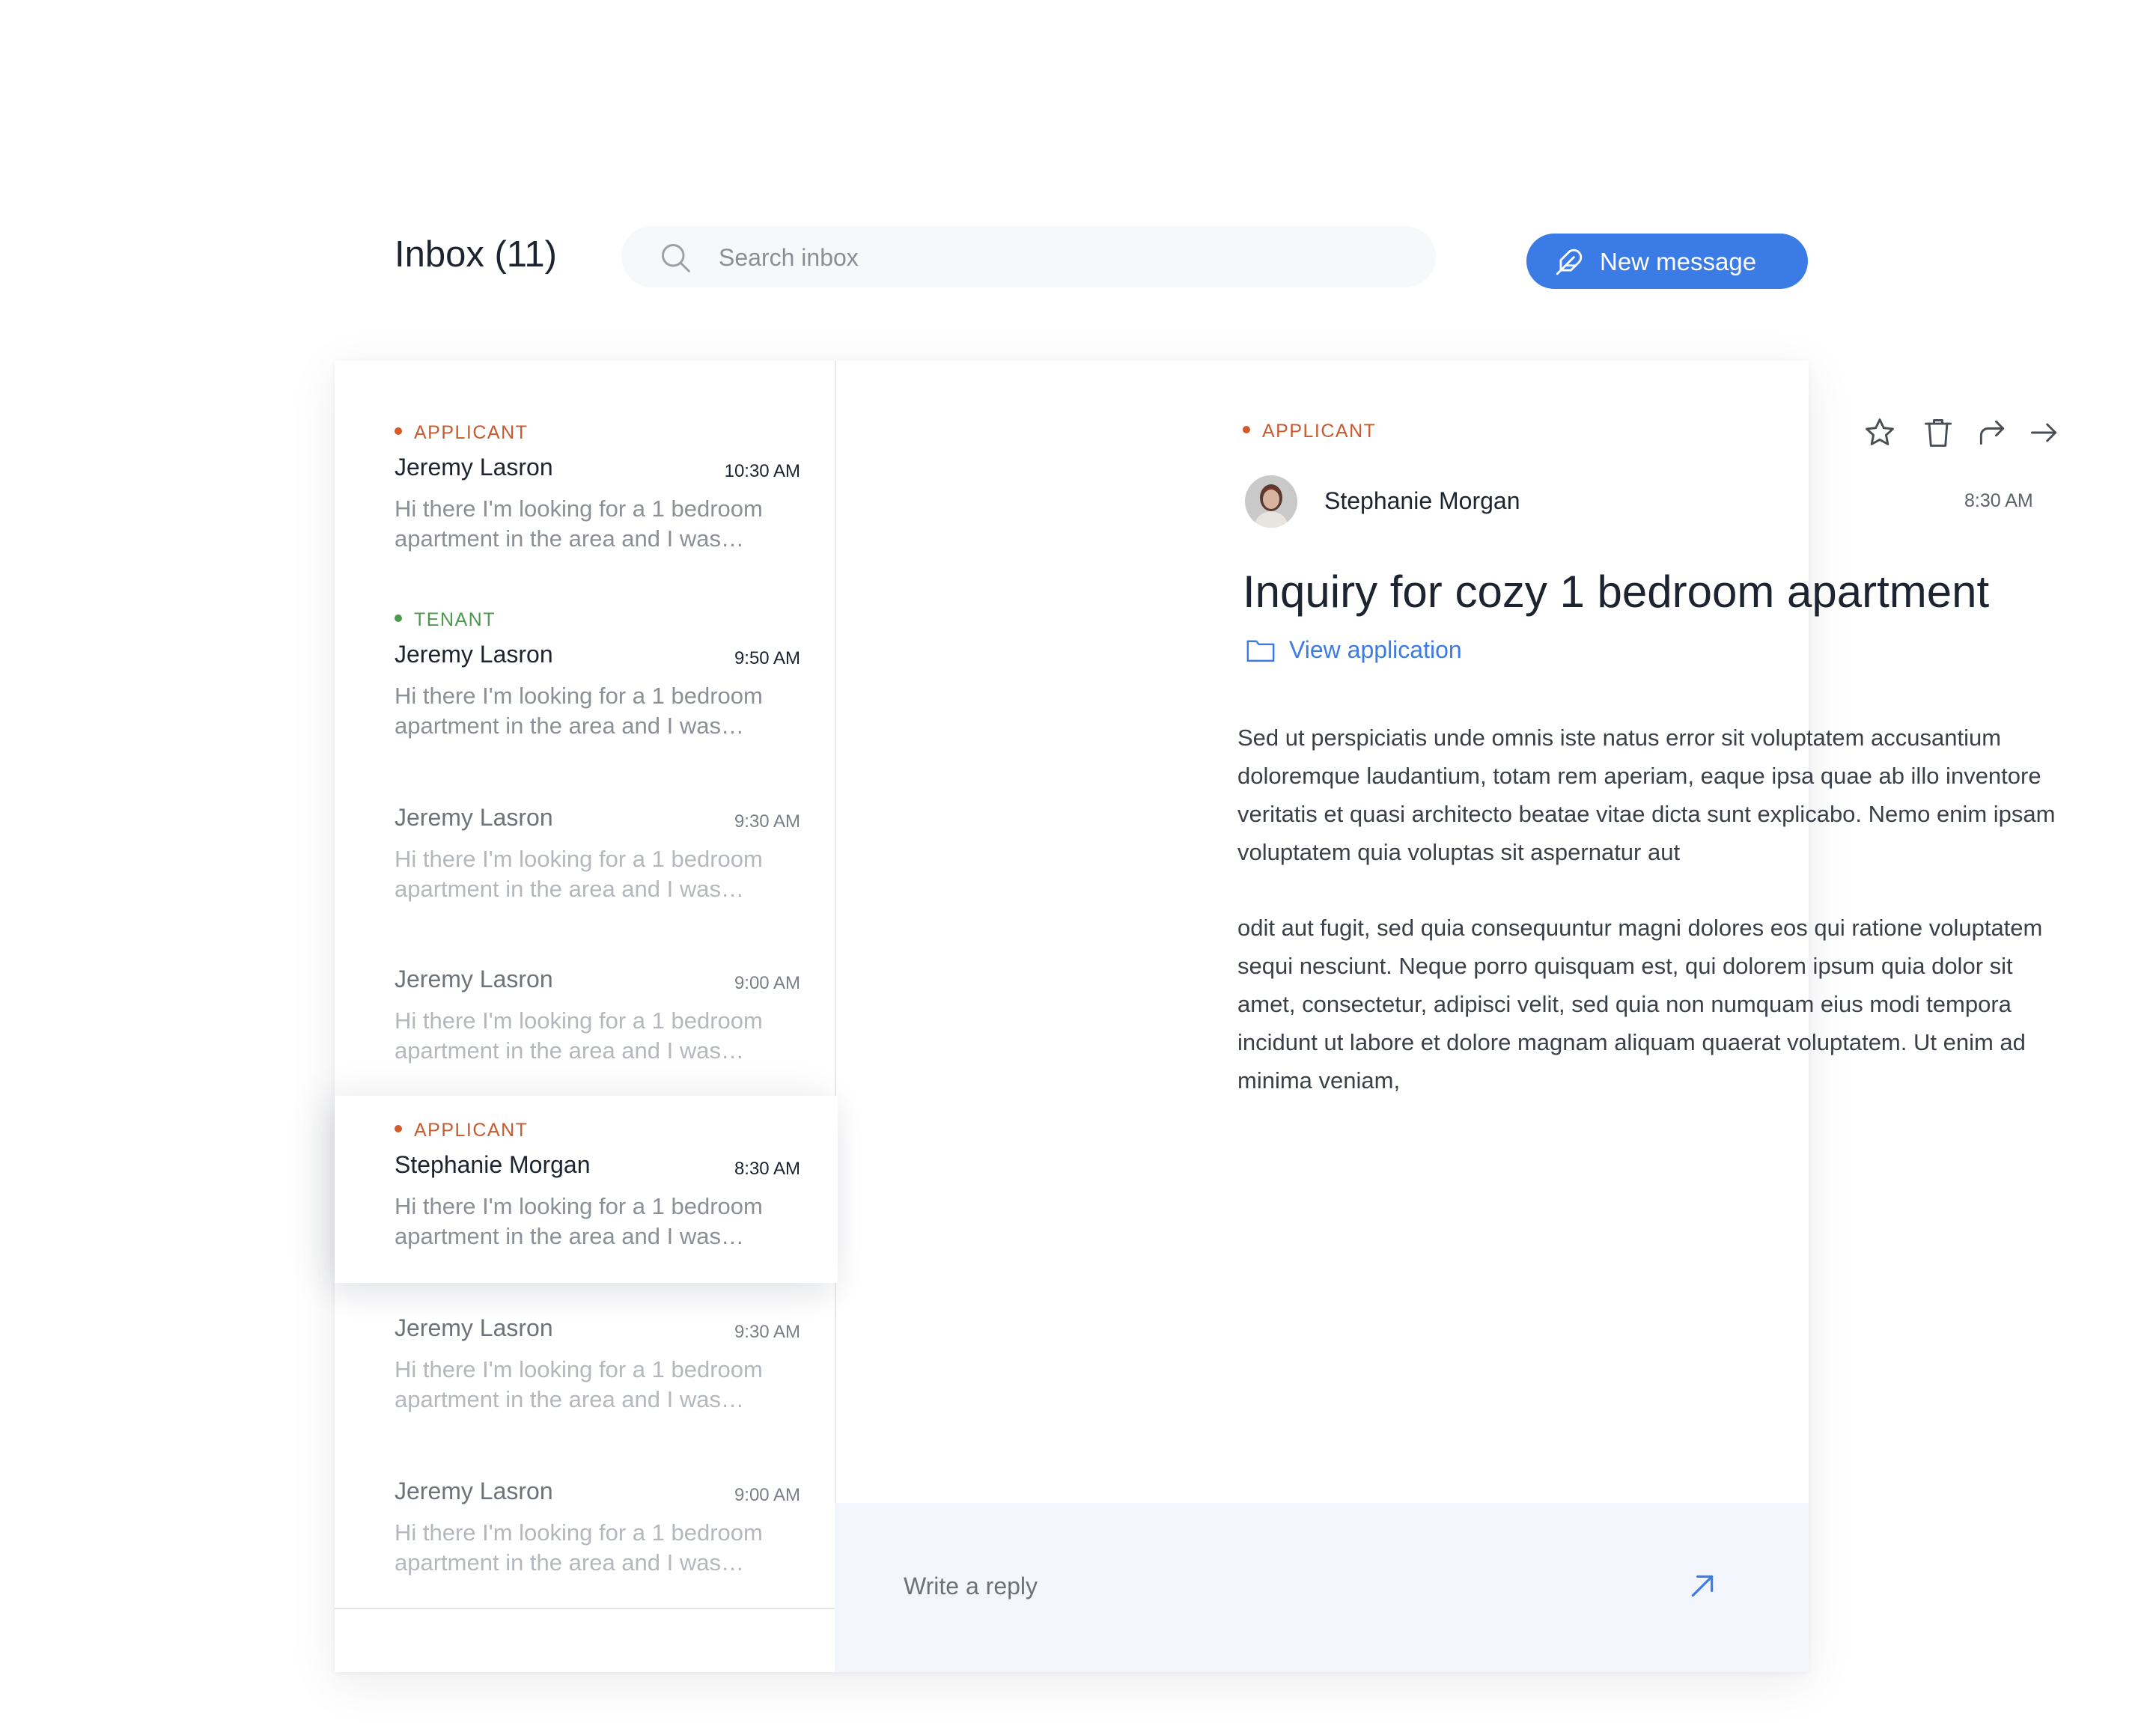 The image size is (2156, 1723). Describe the element at coordinates (1879, 433) in the screenshot. I see `star-icon` at that location.